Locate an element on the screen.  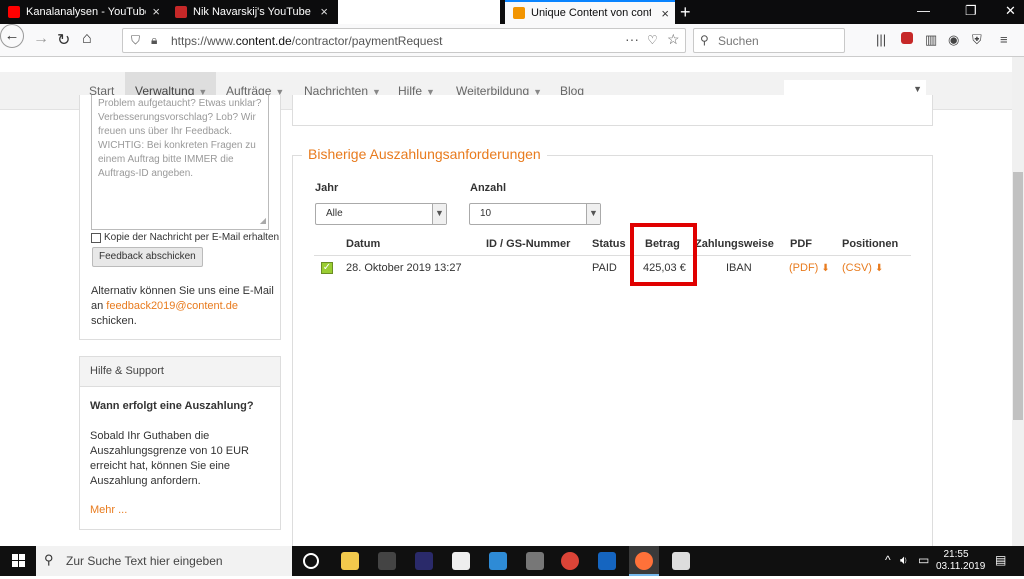
start-button is located at coordinates (18, 561).